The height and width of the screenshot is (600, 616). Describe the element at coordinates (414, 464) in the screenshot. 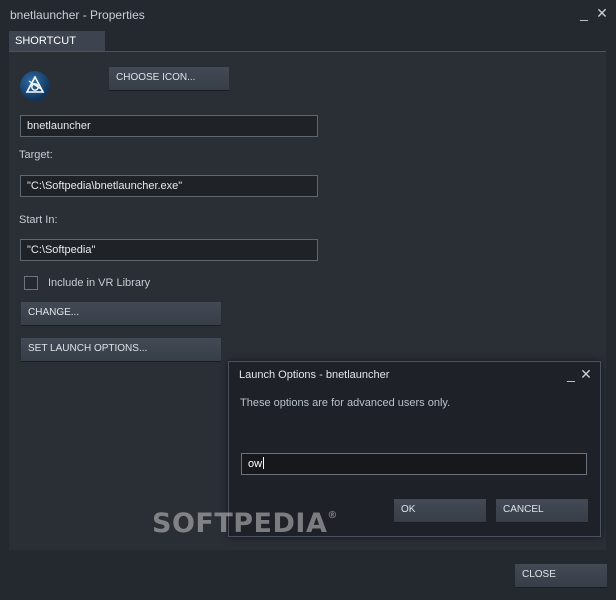

I see `launch-options-input: ow` at that location.